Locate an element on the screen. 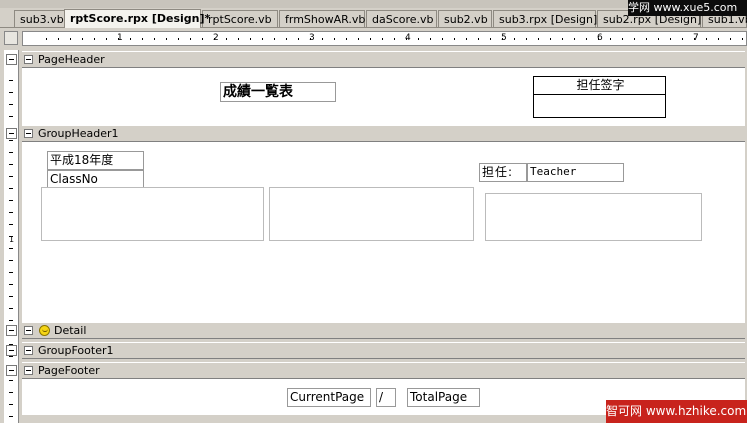  vruler-number: 1 is located at coordinates (12, 239).